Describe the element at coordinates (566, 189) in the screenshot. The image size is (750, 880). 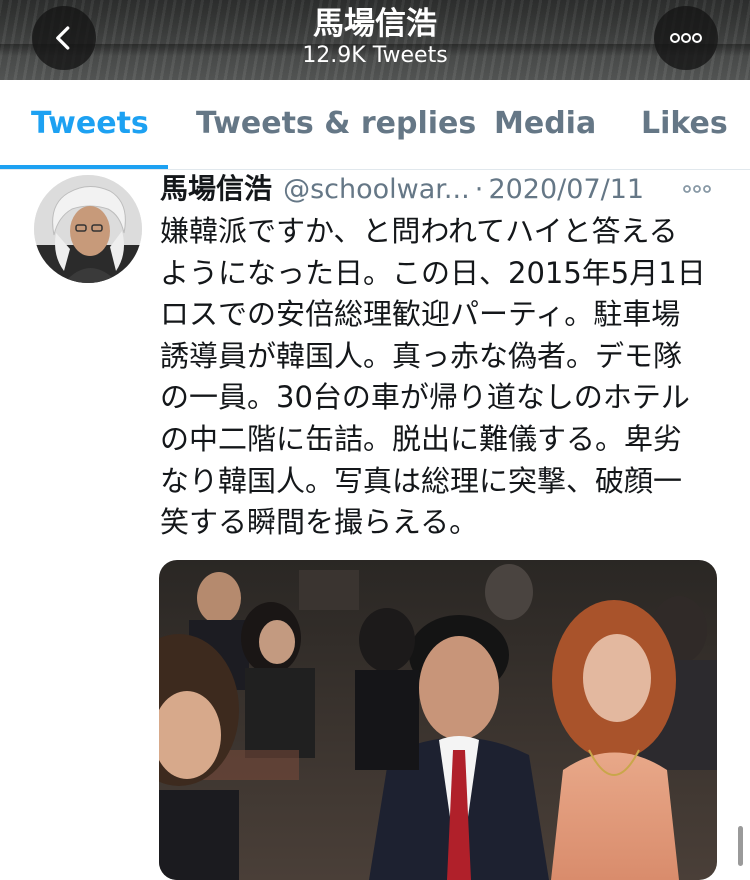
I see `tweet-date: 2020/07/11` at that location.